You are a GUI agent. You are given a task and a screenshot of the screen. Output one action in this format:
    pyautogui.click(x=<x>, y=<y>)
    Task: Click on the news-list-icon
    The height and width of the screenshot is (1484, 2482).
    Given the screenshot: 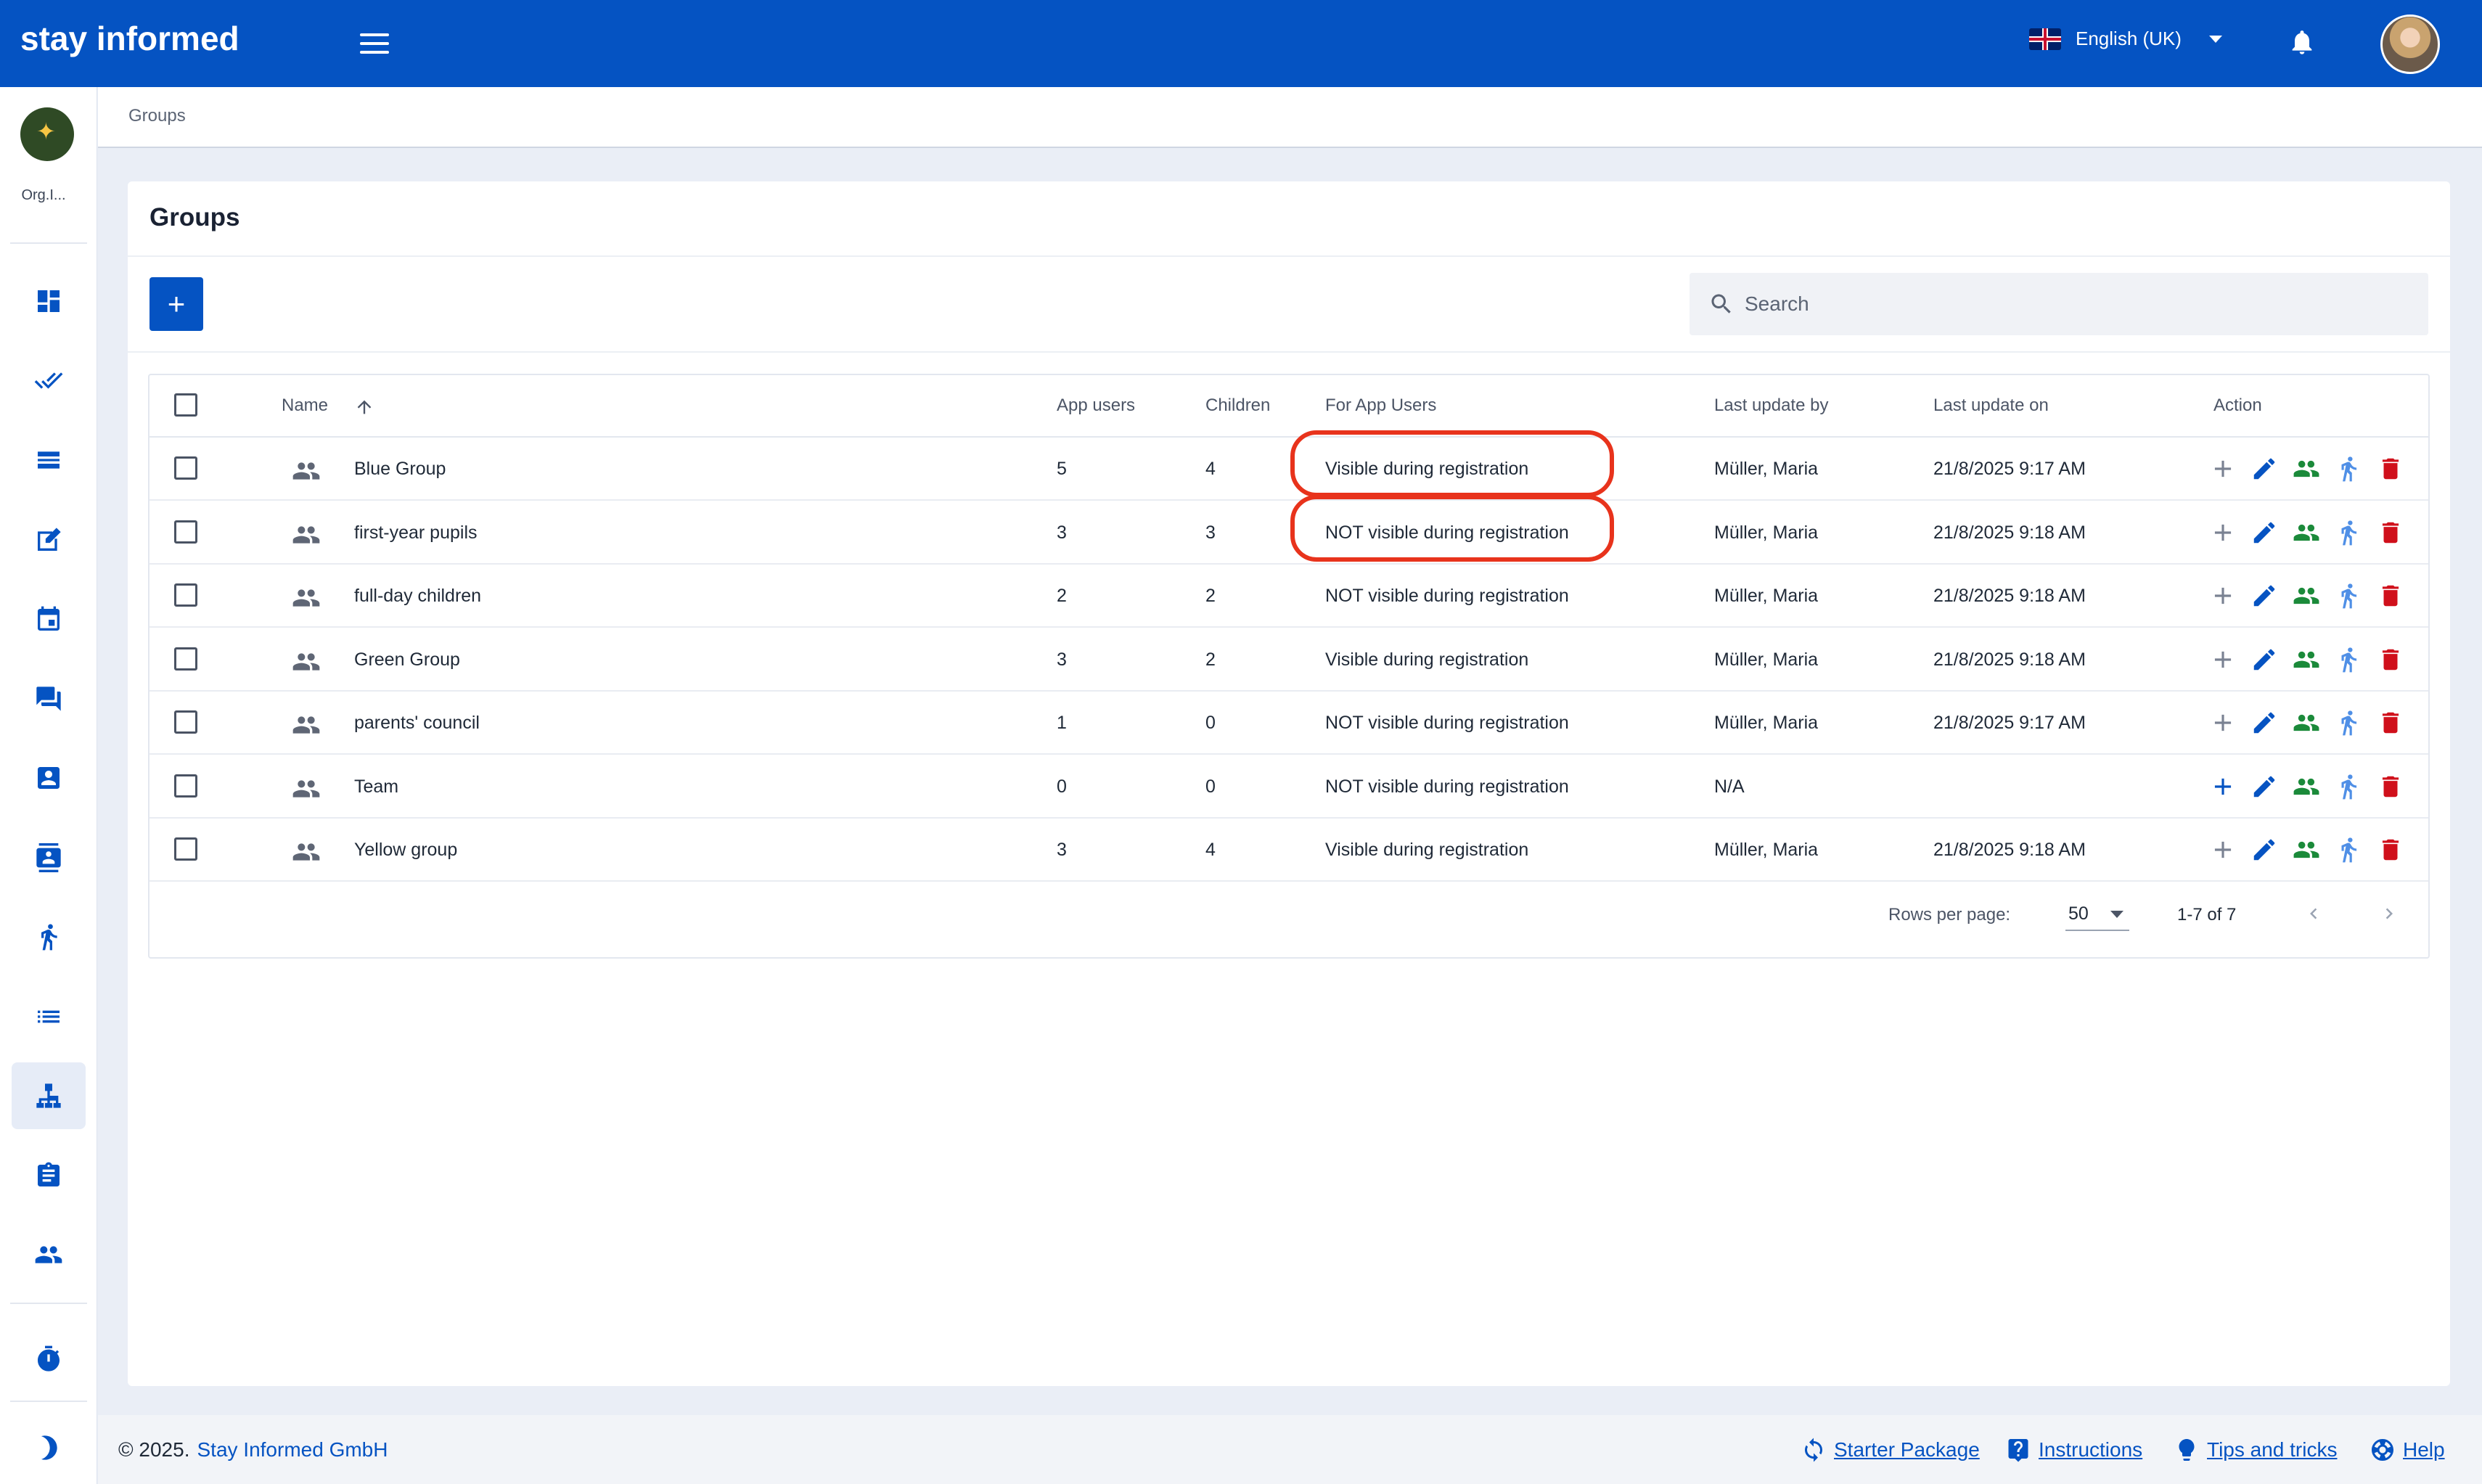 What is the action you would take?
    pyautogui.click(x=49, y=460)
    